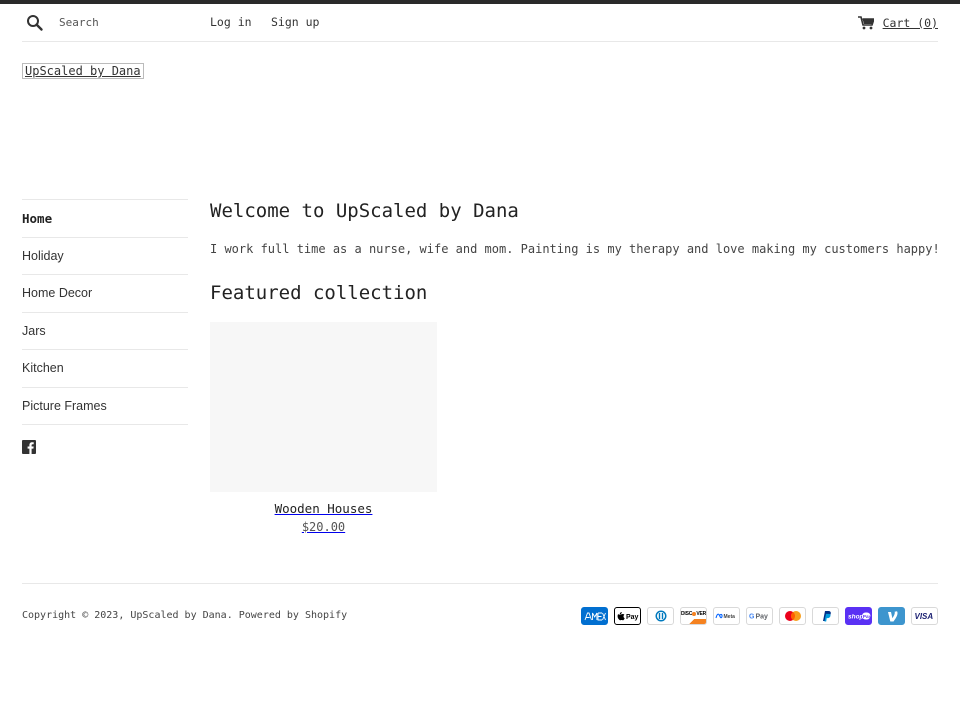 The height and width of the screenshot is (720, 960). Describe the element at coordinates (729, 617) in the screenshot. I see `svg-text: Meta` at that location.